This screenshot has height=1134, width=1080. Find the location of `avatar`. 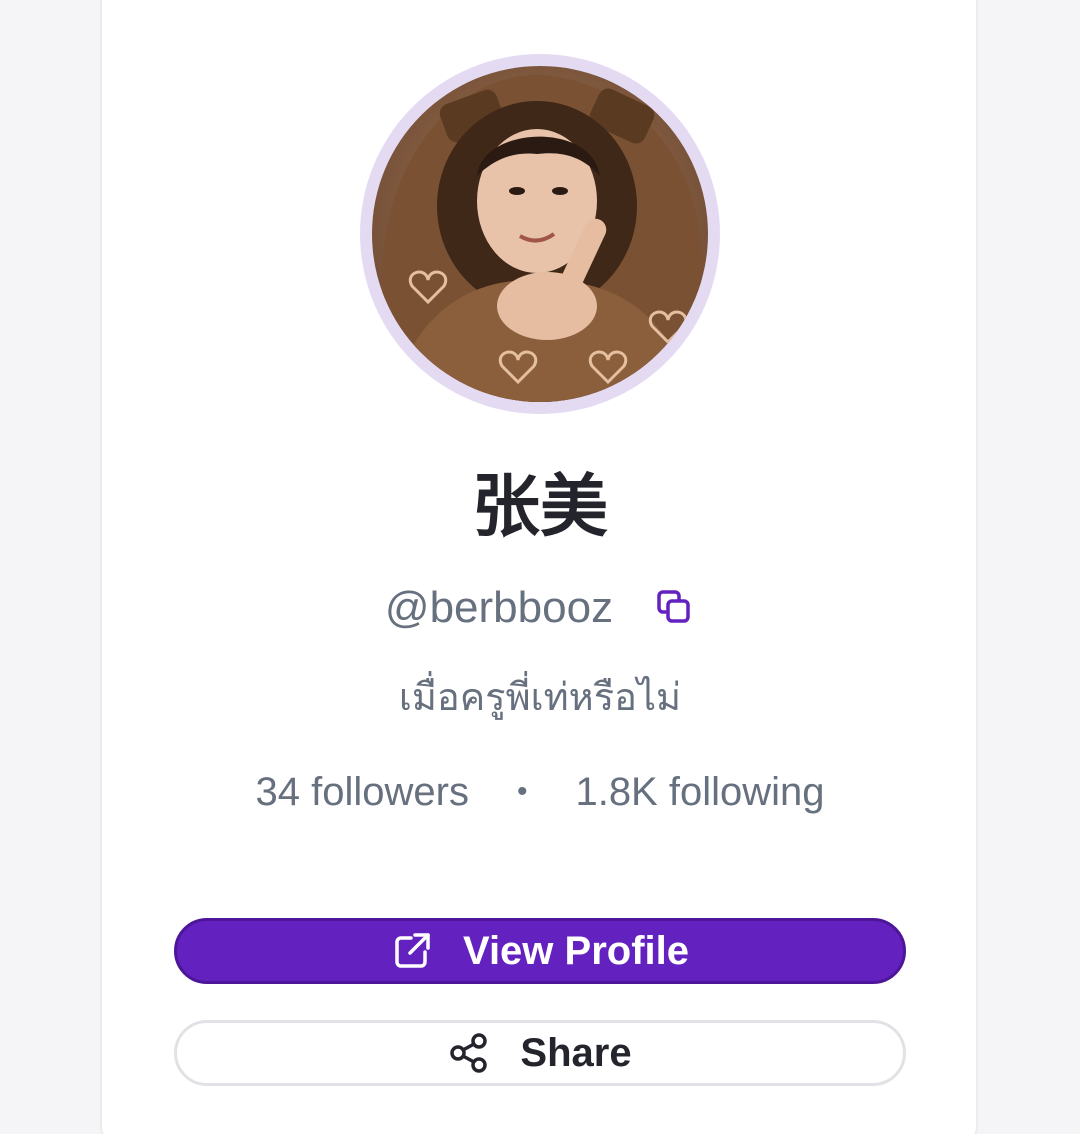

avatar is located at coordinates (540, 234).